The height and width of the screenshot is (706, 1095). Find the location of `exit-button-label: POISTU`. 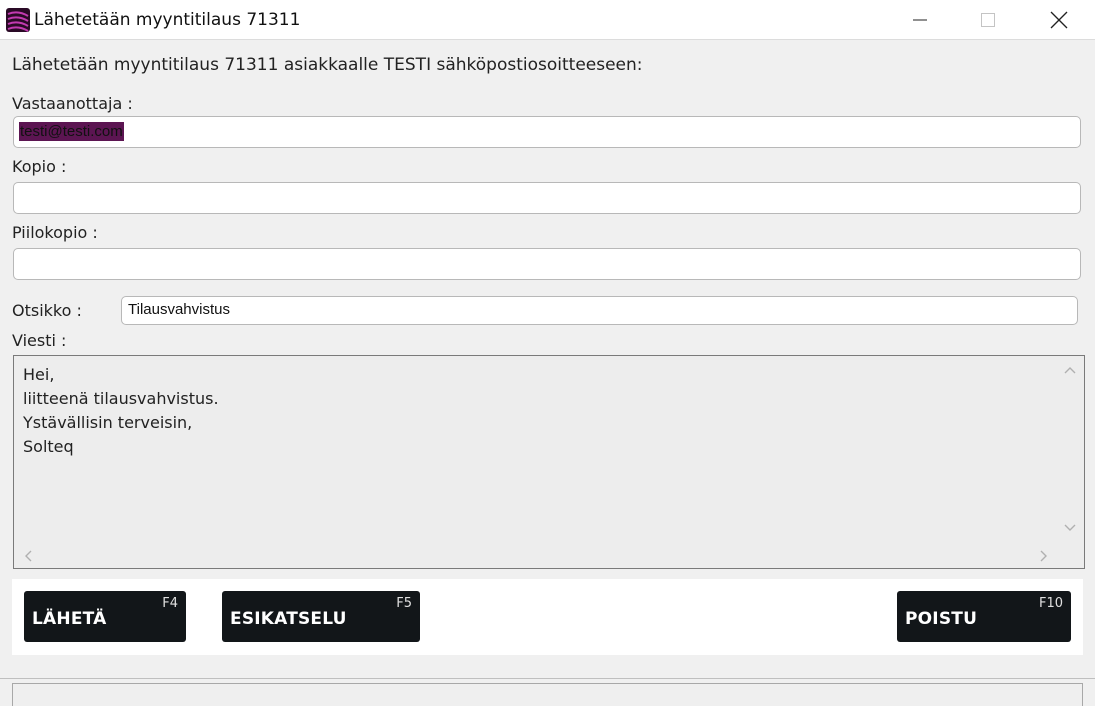

exit-button-label: POISTU is located at coordinates (941, 619).